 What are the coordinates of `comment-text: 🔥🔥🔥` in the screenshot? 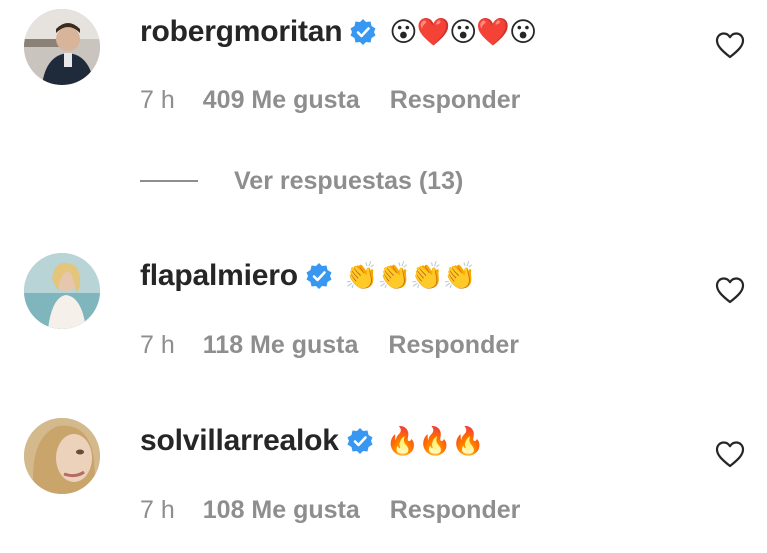 It's located at (435, 441).